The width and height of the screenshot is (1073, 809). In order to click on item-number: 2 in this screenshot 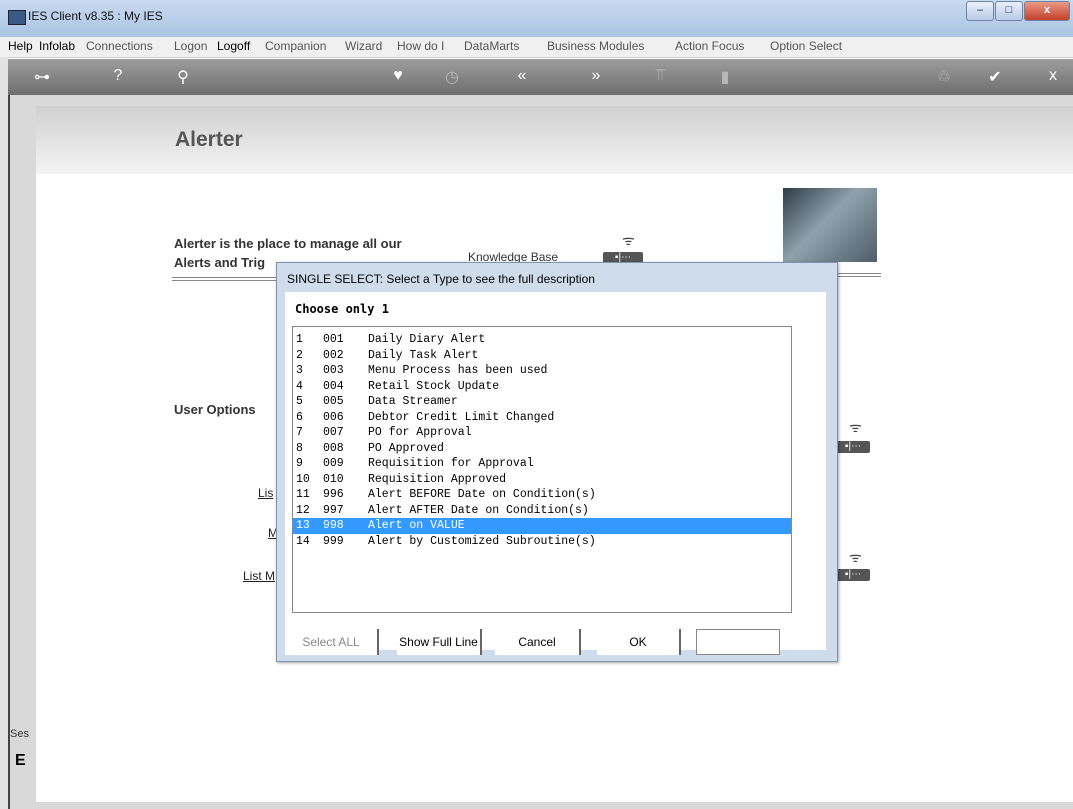, I will do `click(299, 355)`.